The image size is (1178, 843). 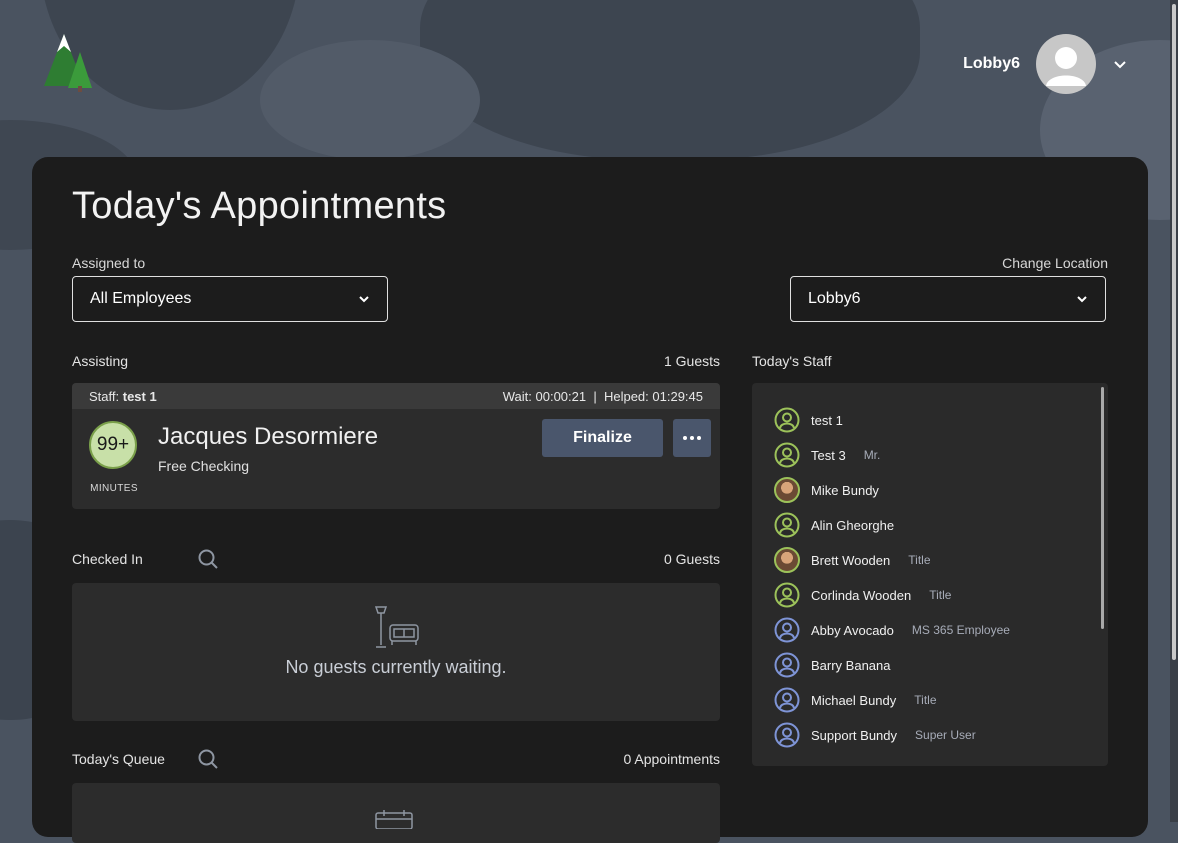 What do you see at coordinates (68, 63) in the screenshot?
I see `pine-tree-logo-icon` at bounding box center [68, 63].